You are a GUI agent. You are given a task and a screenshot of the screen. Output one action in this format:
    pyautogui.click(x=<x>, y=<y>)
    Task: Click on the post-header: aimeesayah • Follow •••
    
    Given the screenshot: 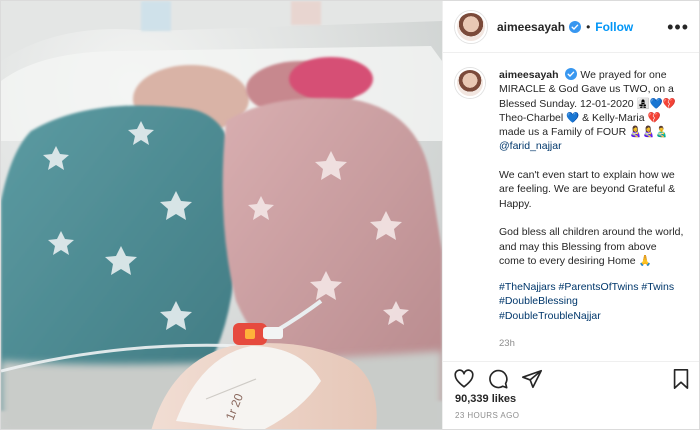 What is the action you would take?
    pyautogui.click(x=571, y=27)
    